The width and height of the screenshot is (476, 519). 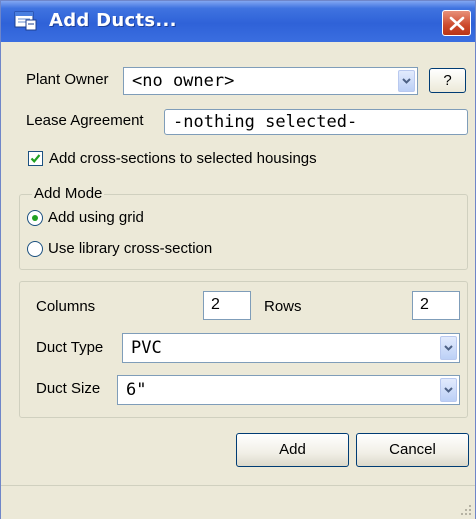 What do you see at coordinates (68, 388) in the screenshot?
I see `duct-size-label: Duct Size` at bounding box center [68, 388].